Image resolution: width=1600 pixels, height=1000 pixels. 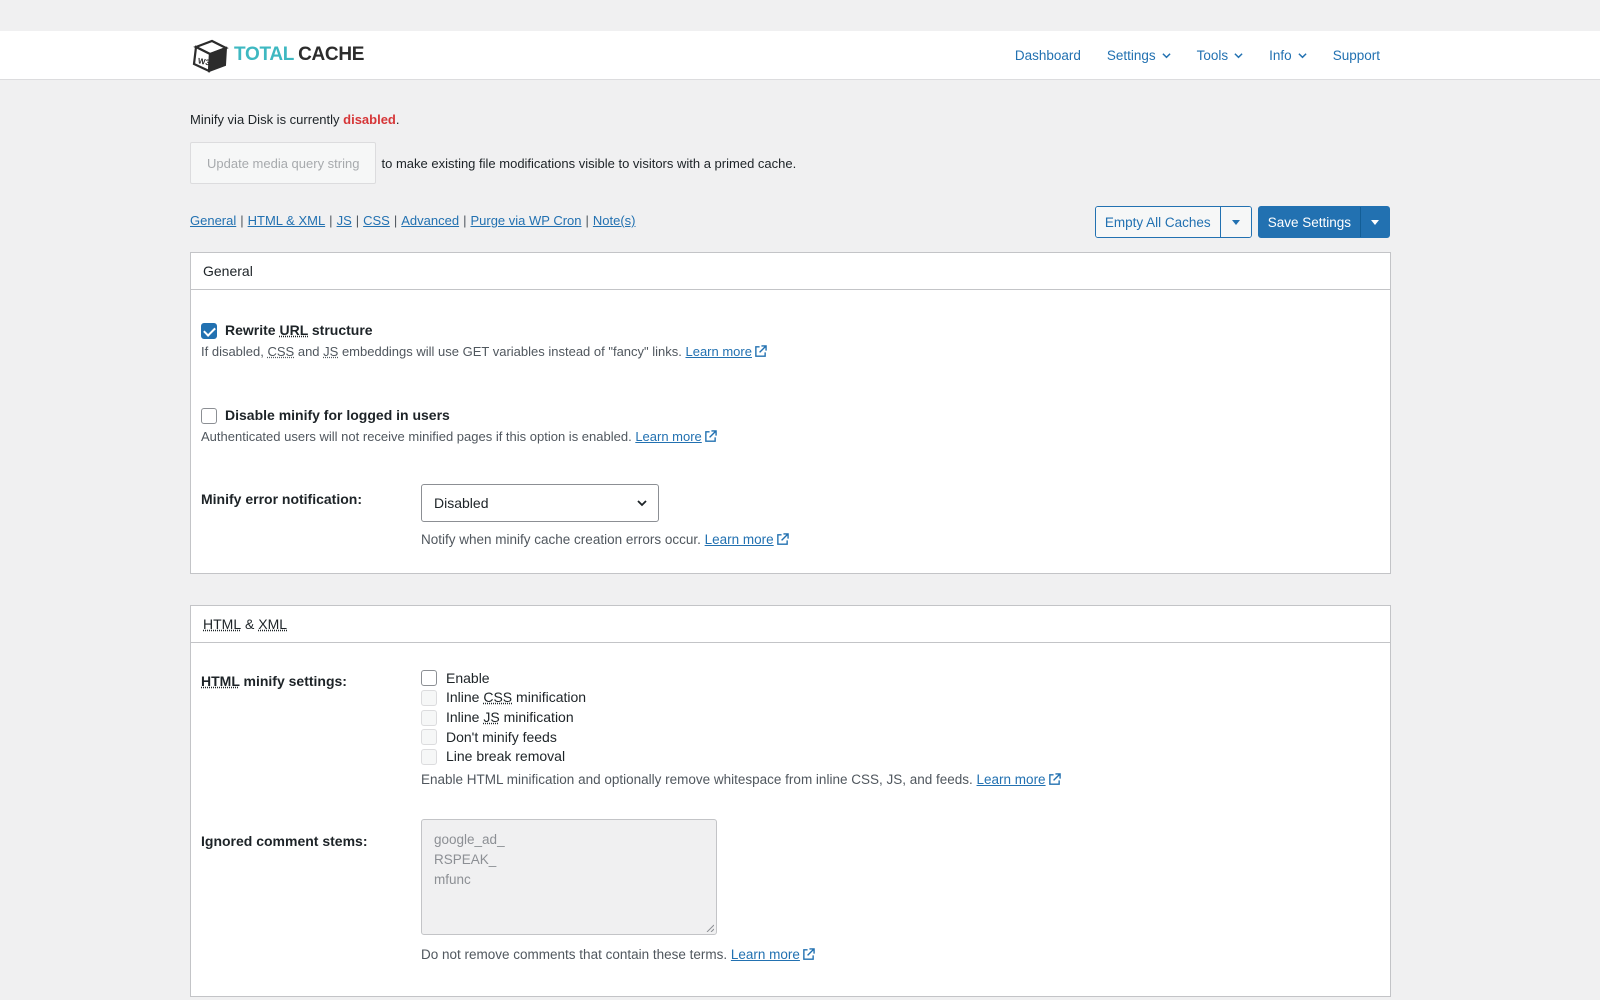 I want to click on dont-minify-feeds-checkbox, so click(x=429, y=737).